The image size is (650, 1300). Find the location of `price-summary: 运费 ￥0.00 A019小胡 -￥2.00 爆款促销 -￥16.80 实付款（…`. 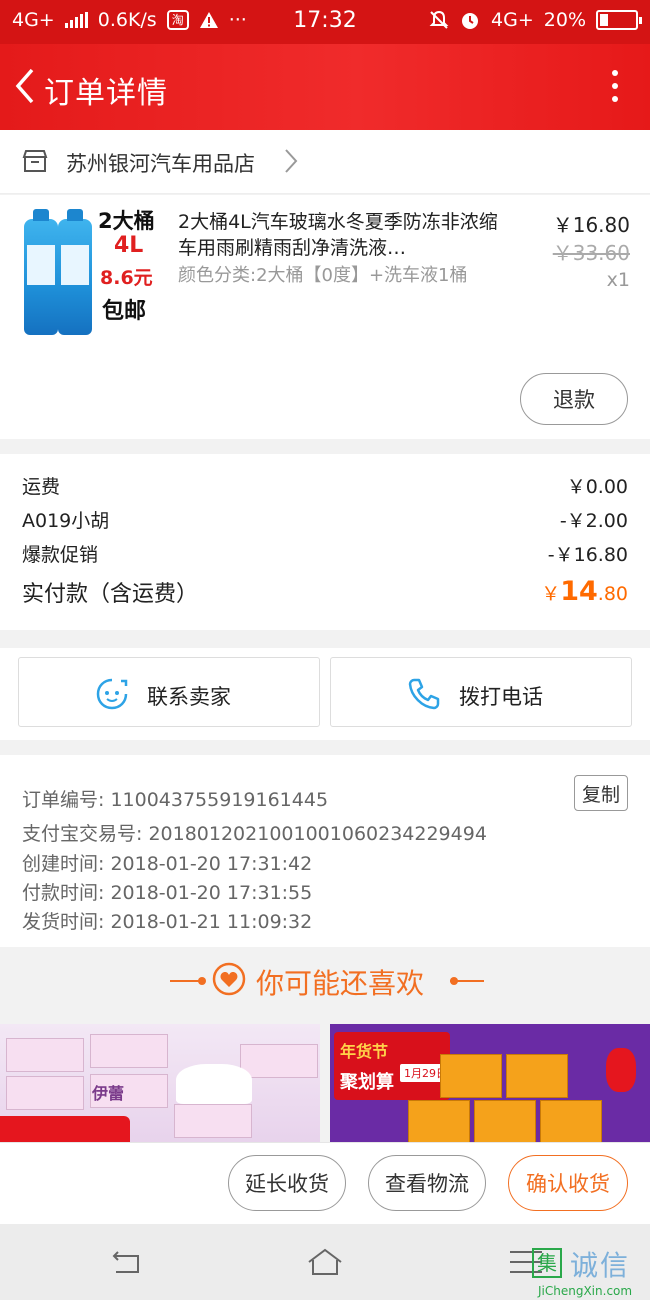

price-summary: 运费 ￥0.00 A019小胡 -￥2.00 爆款促销 -￥16.80 实付款（… is located at coordinates (325, 542).